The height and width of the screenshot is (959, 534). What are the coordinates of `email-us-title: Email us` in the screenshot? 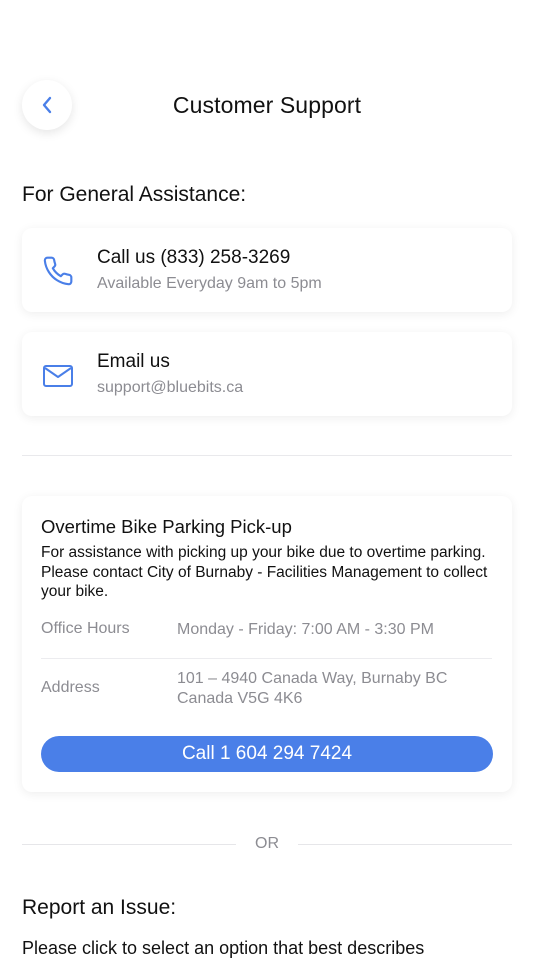 It's located at (133, 361).